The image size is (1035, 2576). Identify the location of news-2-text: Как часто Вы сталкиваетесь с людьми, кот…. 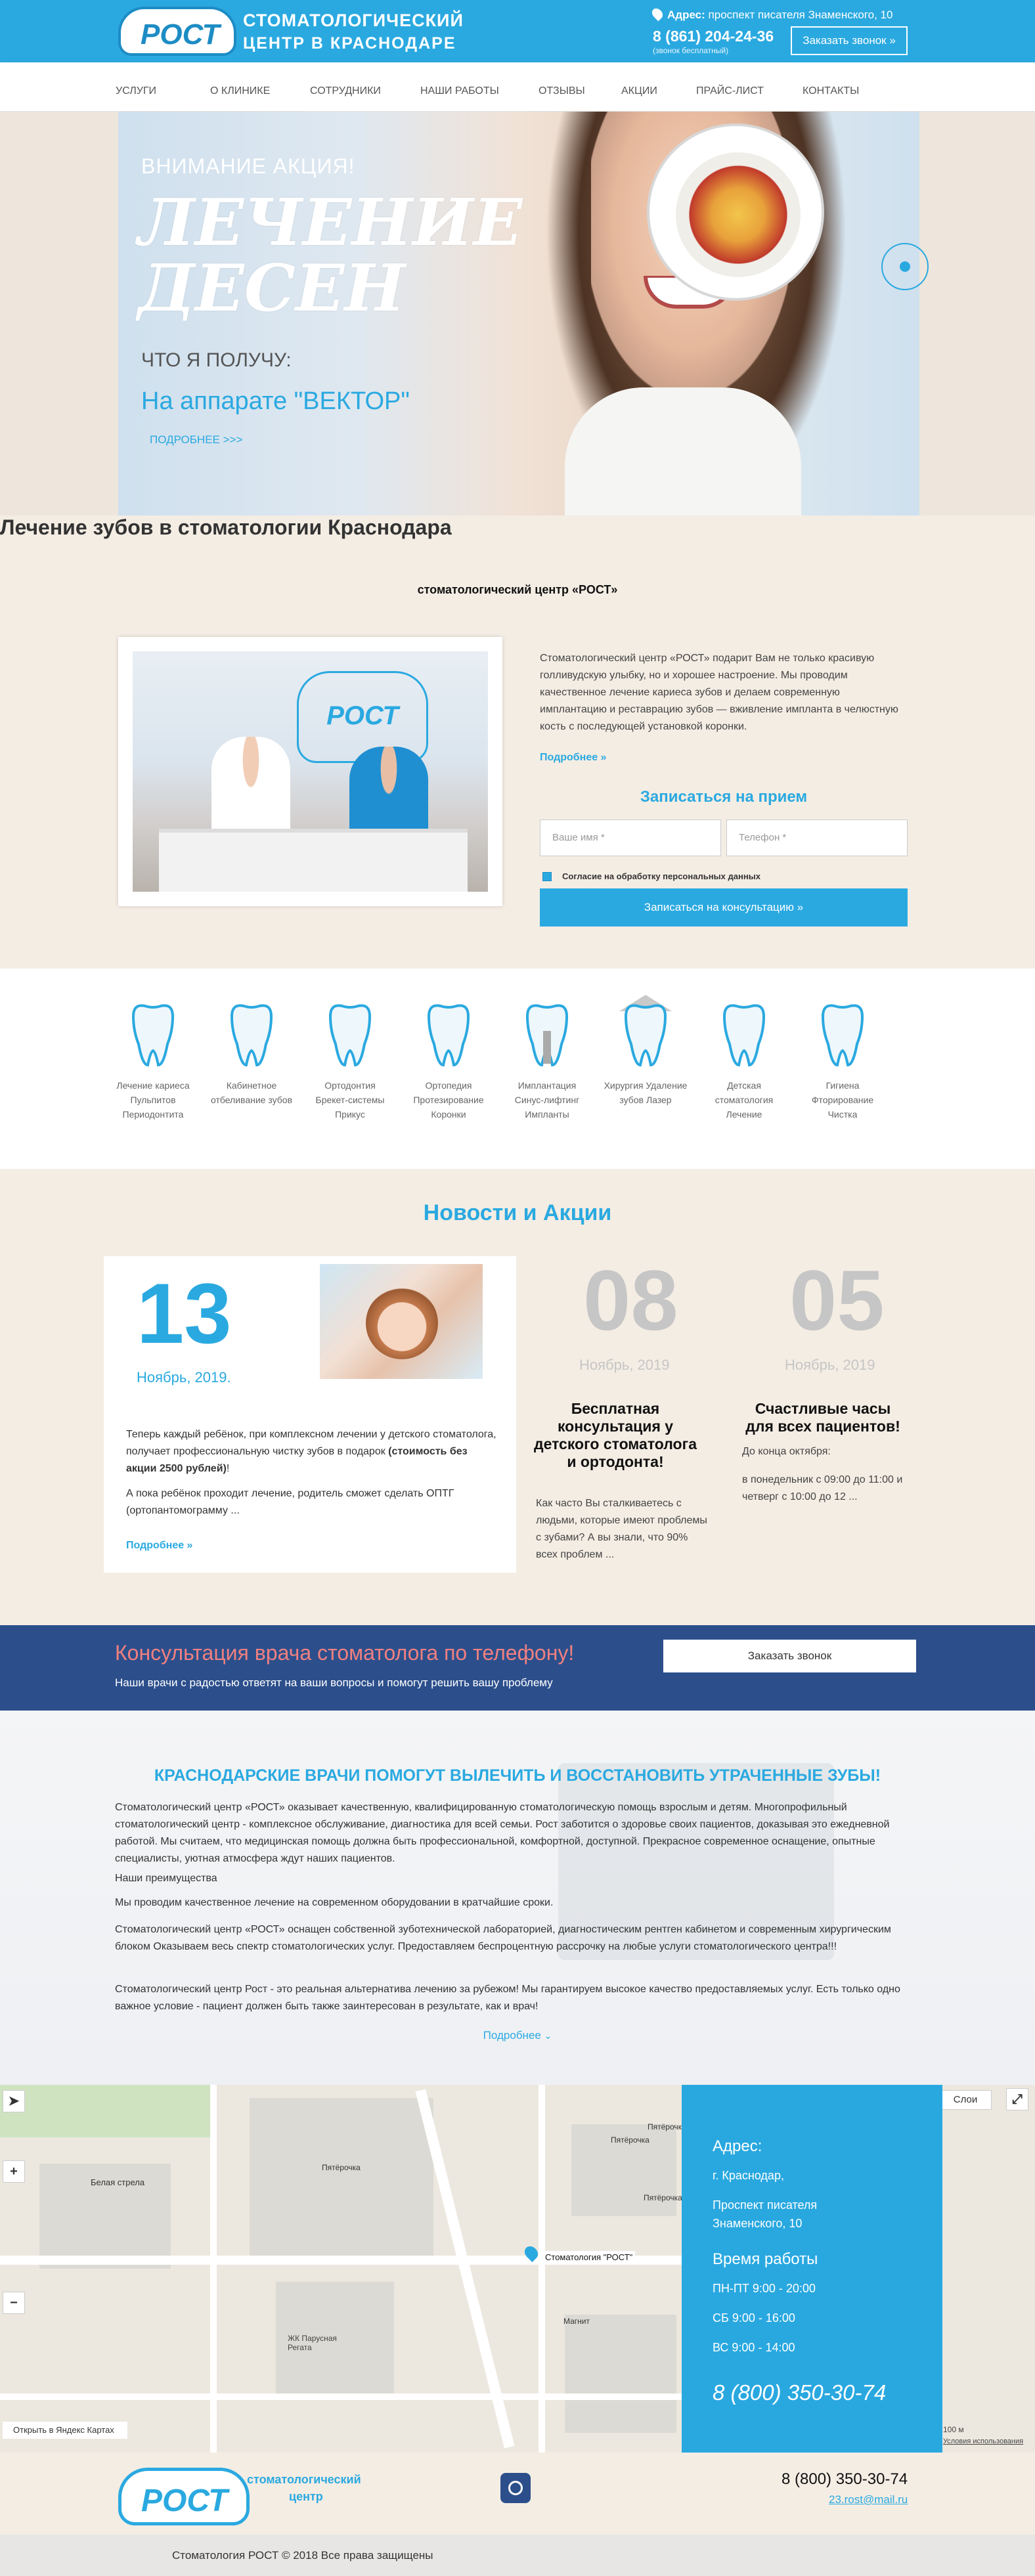
(621, 1529).